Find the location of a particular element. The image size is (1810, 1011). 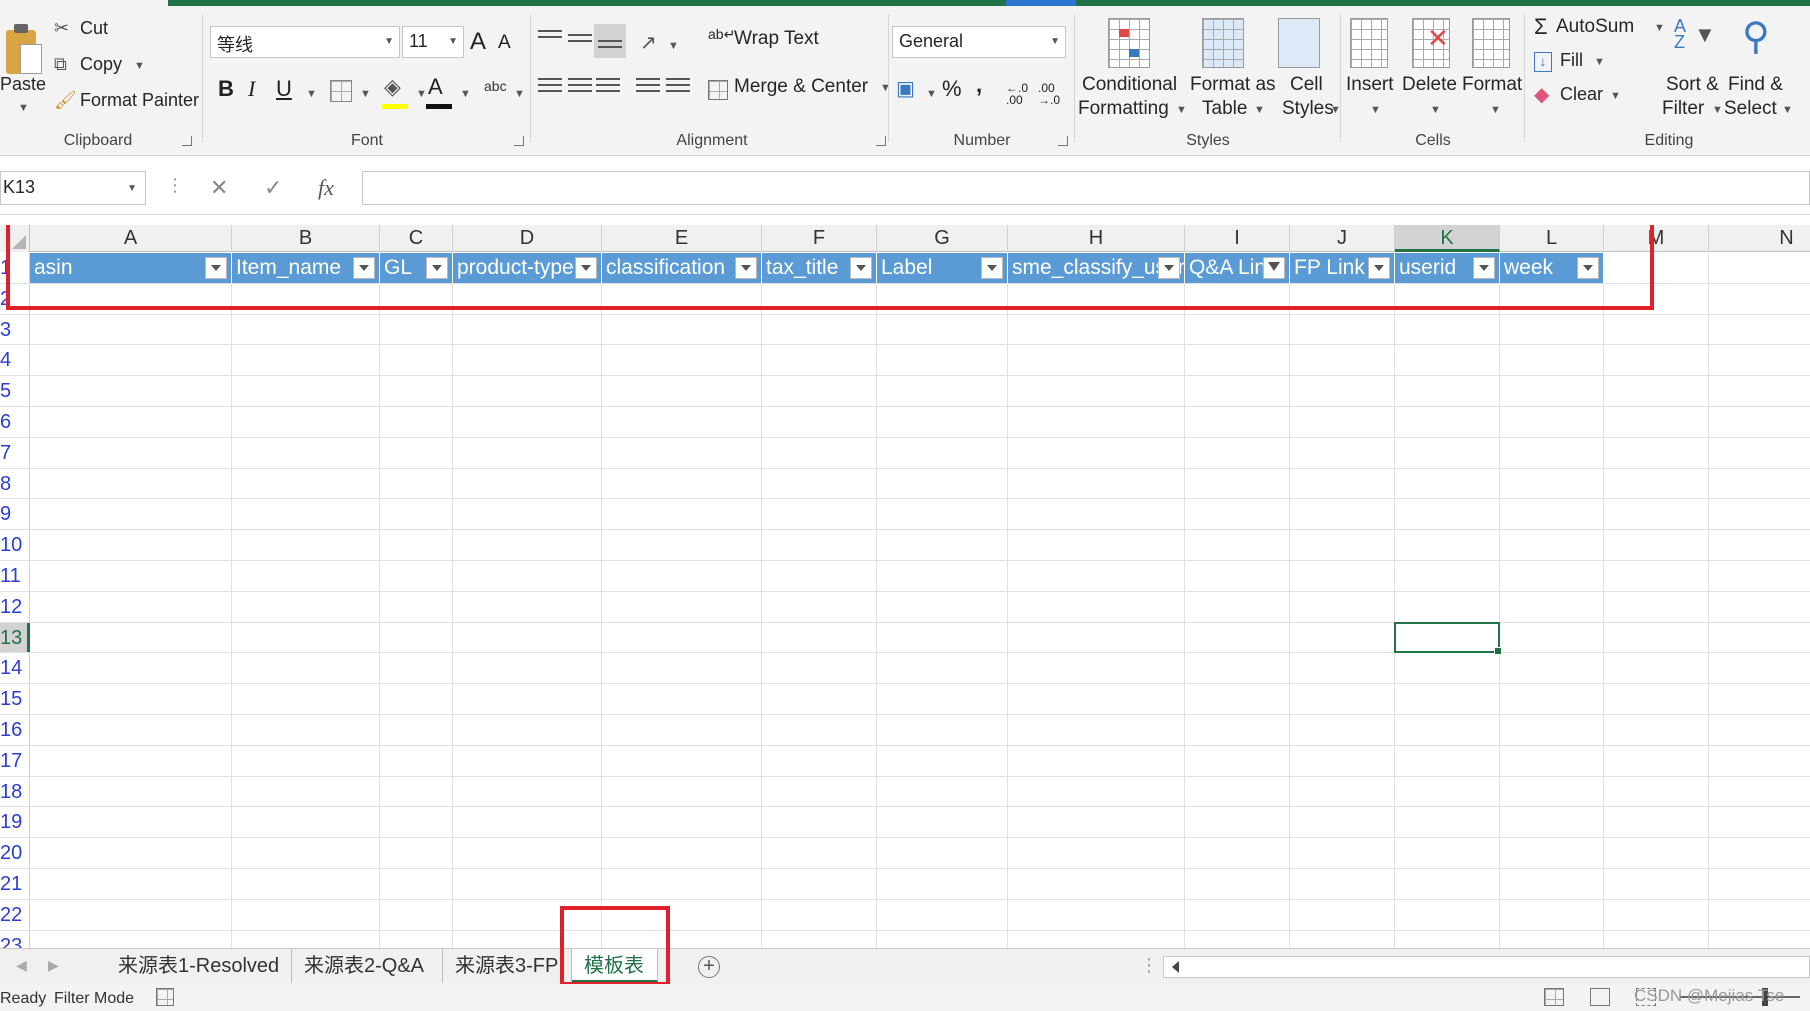

borders-icon is located at coordinates (341, 91).